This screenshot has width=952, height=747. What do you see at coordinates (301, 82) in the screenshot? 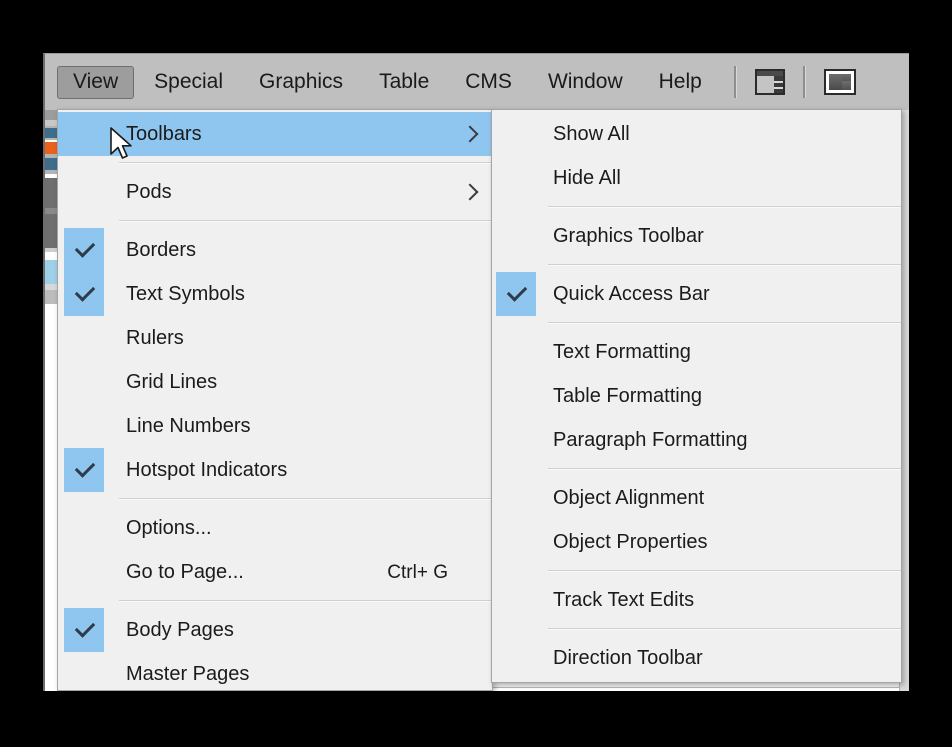
I see `menubar-item-graphics: Graphics` at bounding box center [301, 82].